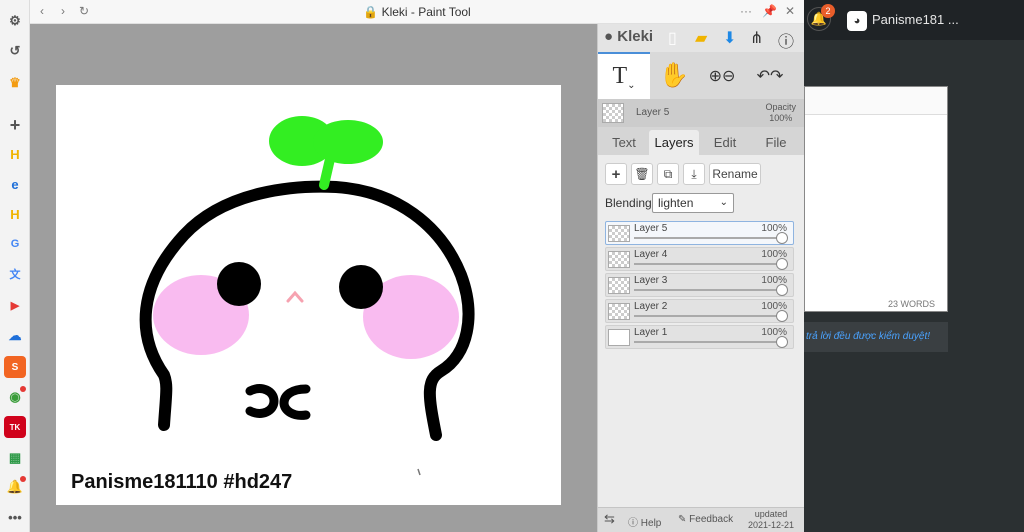 Image resolution: width=1024 pixels, height=532 pixels. Describe the element at coordinates (876, 101) in the screenshot. I see `editor-toolbar` at that location.